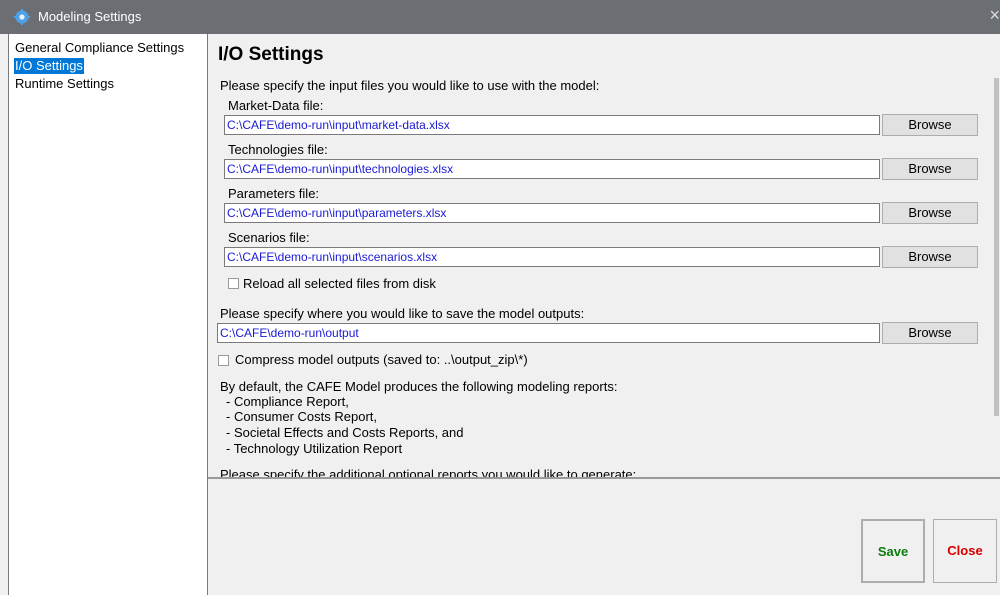  Describe the element at coordinates (930, 333) in the screenshot. I see `output-browse-button: Browse` at that location.